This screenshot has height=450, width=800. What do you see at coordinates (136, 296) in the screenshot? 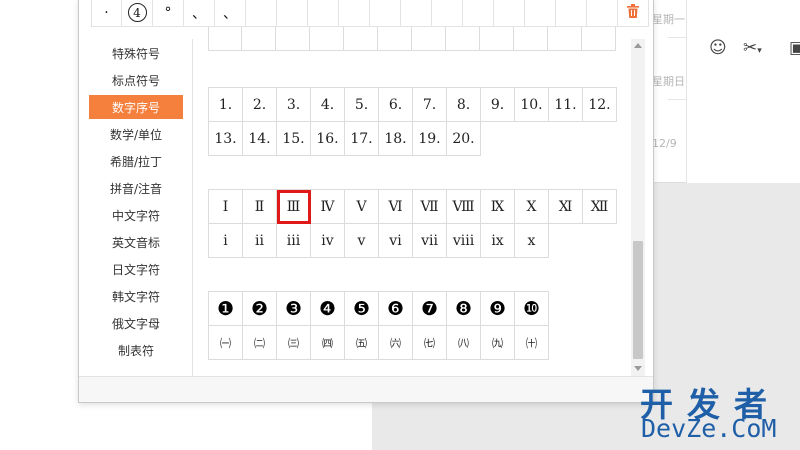
I see `category-item: 韩文字符` at bounding box center [136, 296].